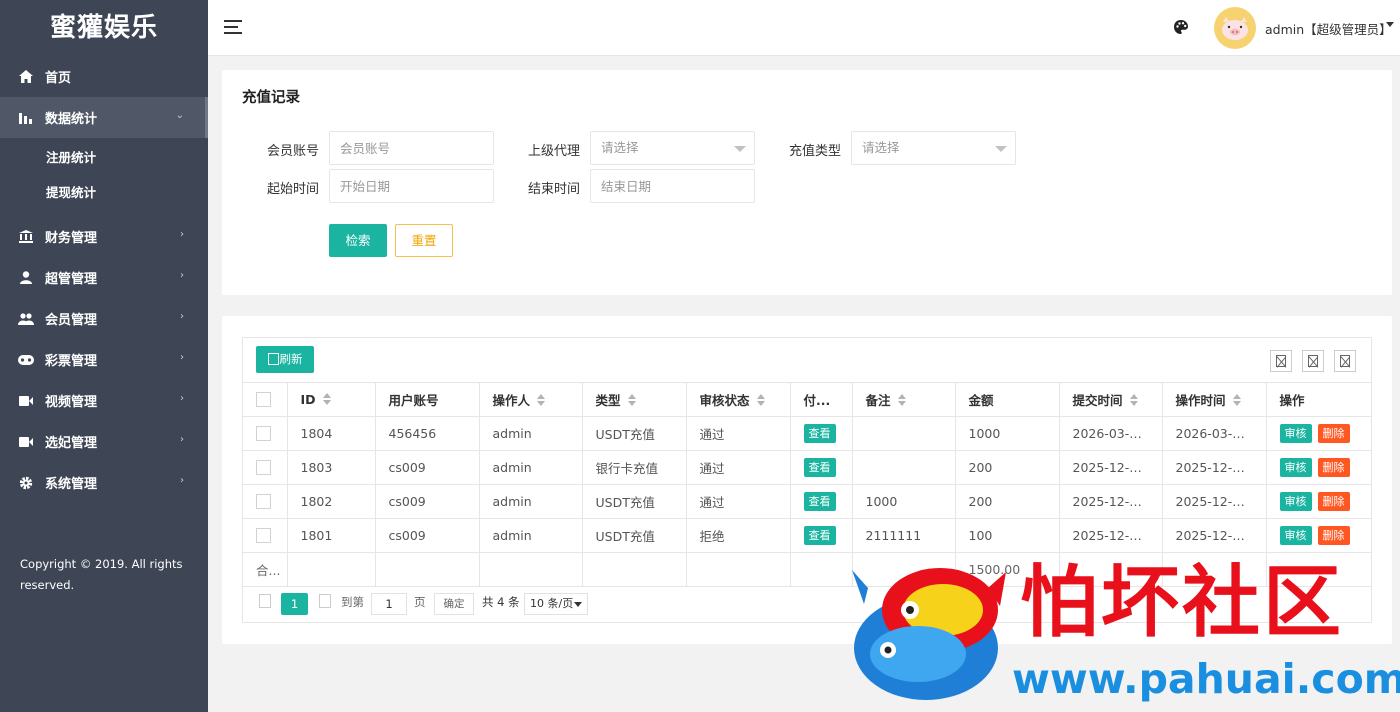  Describe the element at coordinates (104, 277) in the screenshot. I see `sidebar-item-super-admin: 超管管理 ›` at that location.